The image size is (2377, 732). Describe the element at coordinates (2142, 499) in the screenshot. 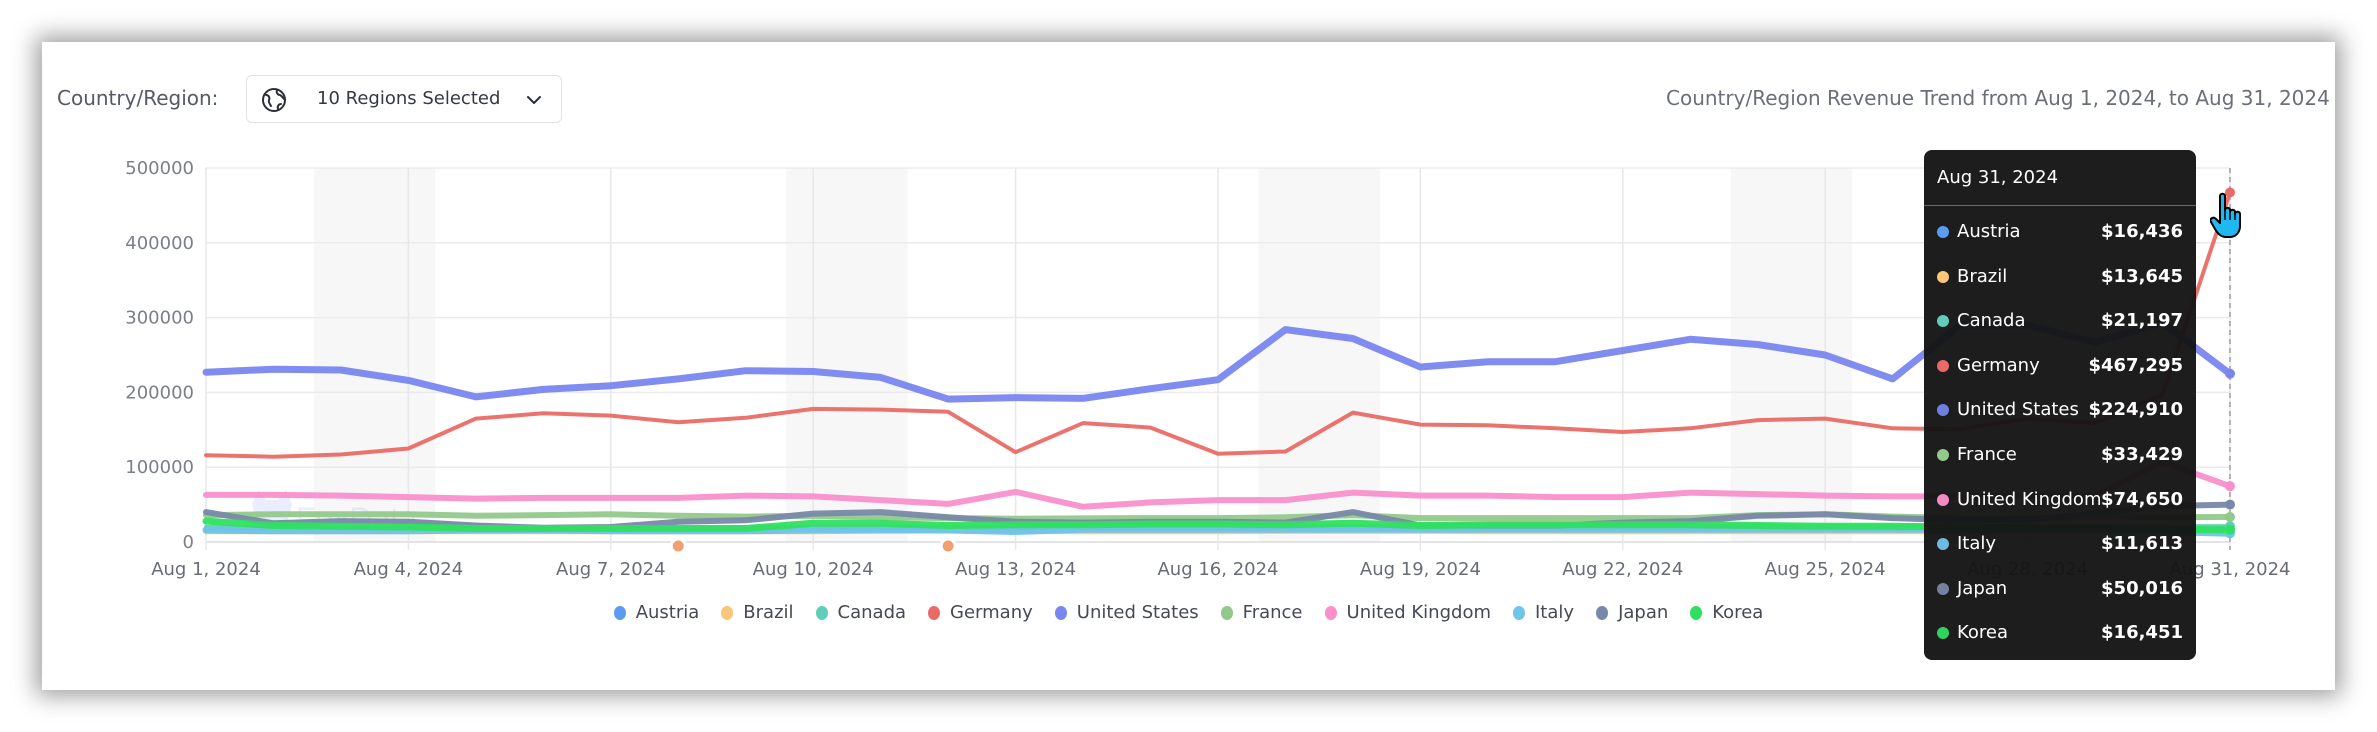

I see `tooltip-series-value: $74,650` at that location.